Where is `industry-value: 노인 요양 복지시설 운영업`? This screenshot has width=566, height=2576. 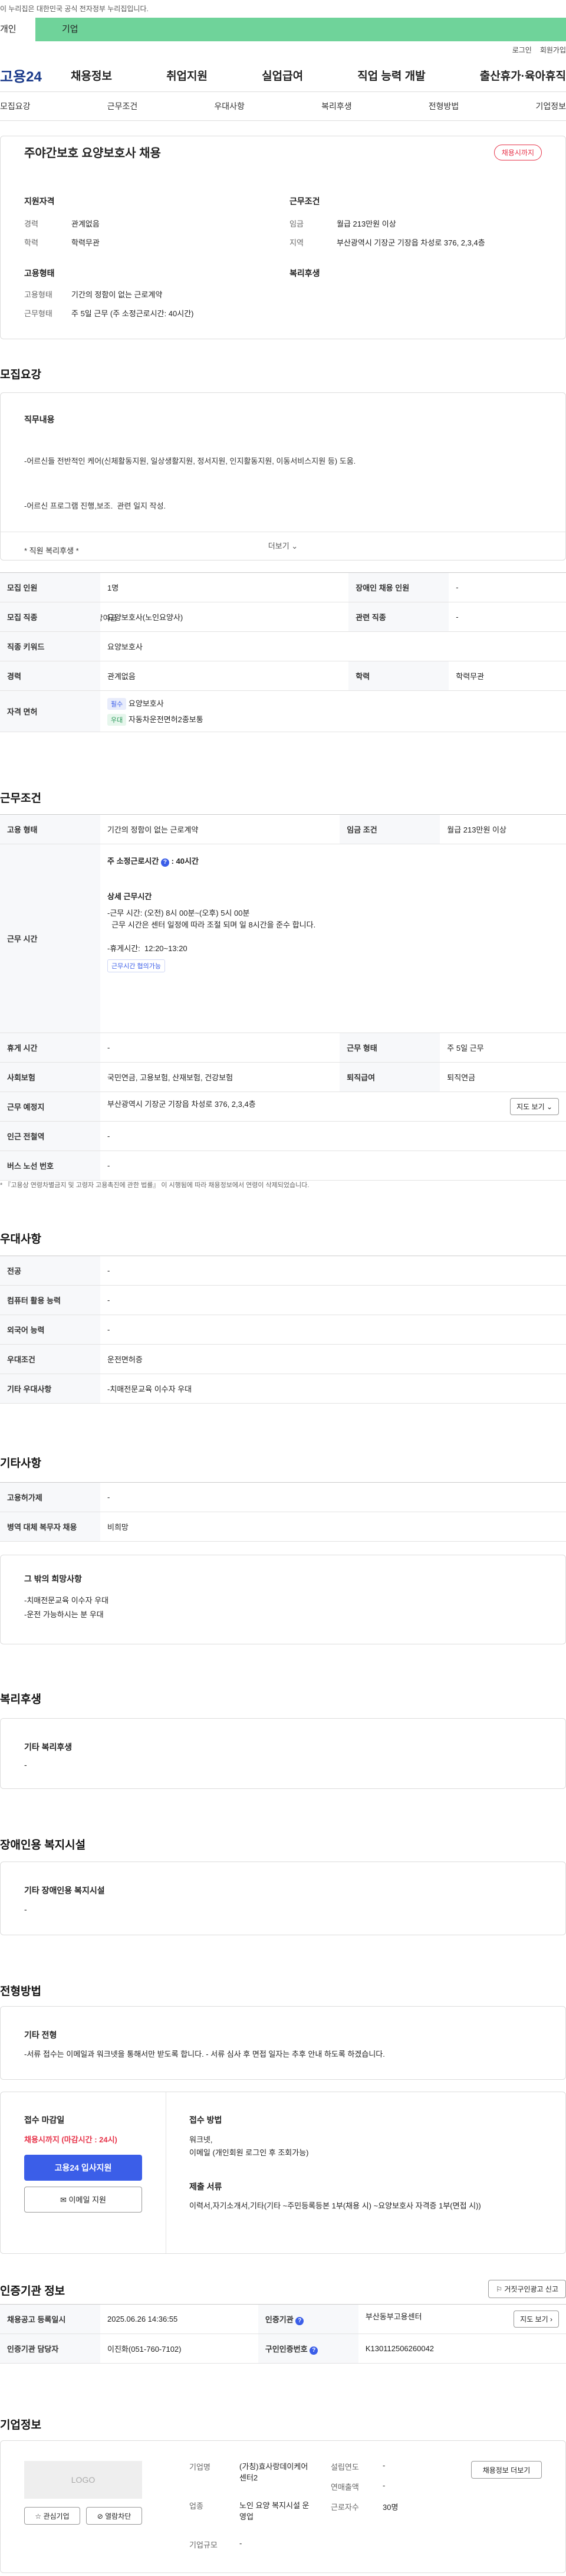 industry-value: 노인 요양 복지시설 운영업 is located at coordinates (274, 2511).